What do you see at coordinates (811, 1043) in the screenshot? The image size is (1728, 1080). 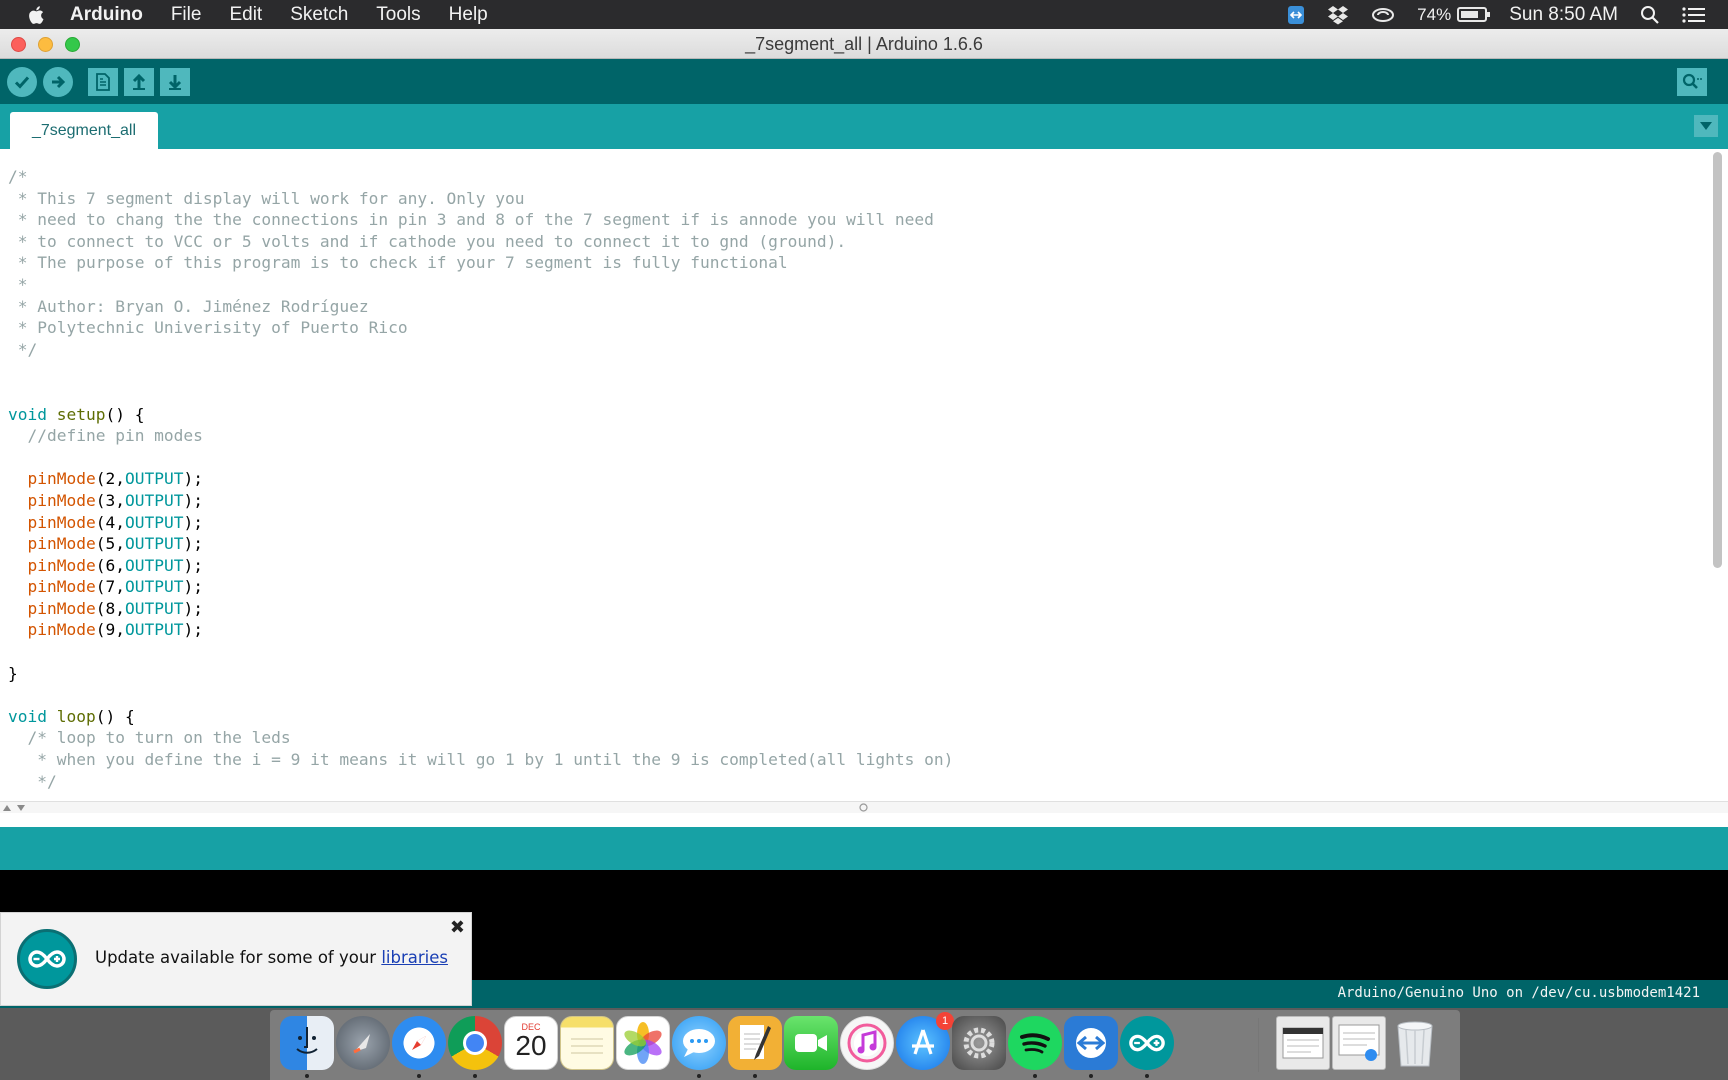 I see `facetime-icon` at bounding box center [811, 1043].